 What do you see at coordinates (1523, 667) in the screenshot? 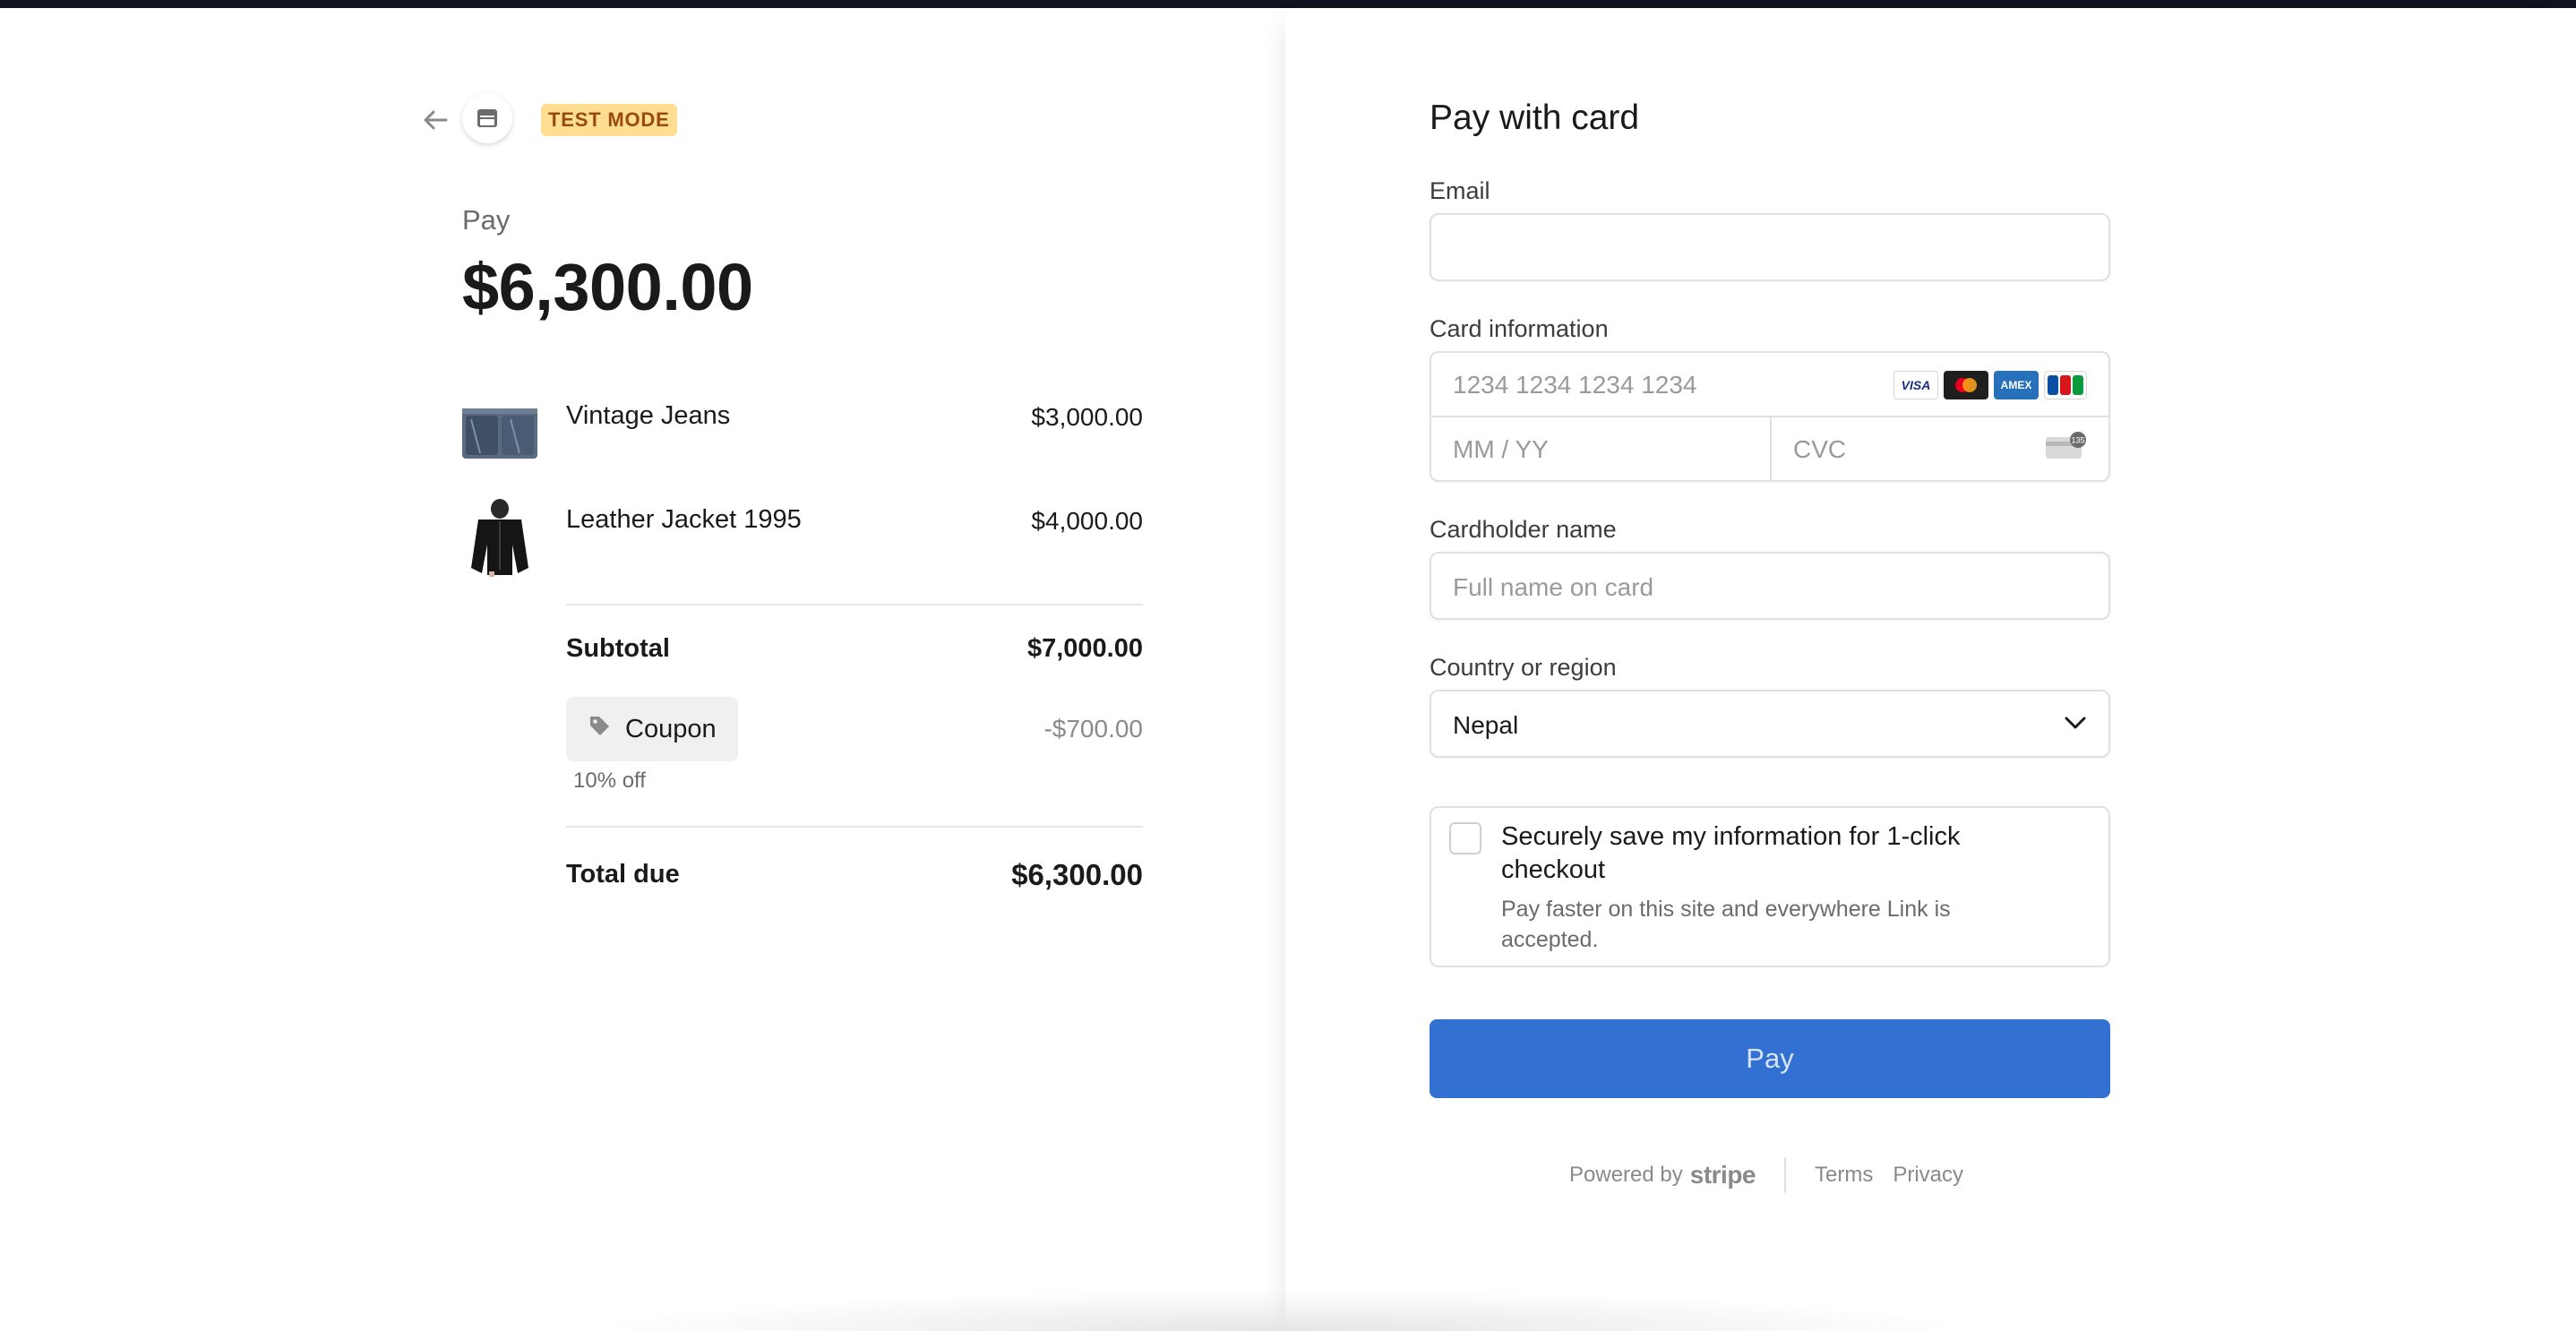
I see `country-label: Country or region` at bounding box center [1523, 667].